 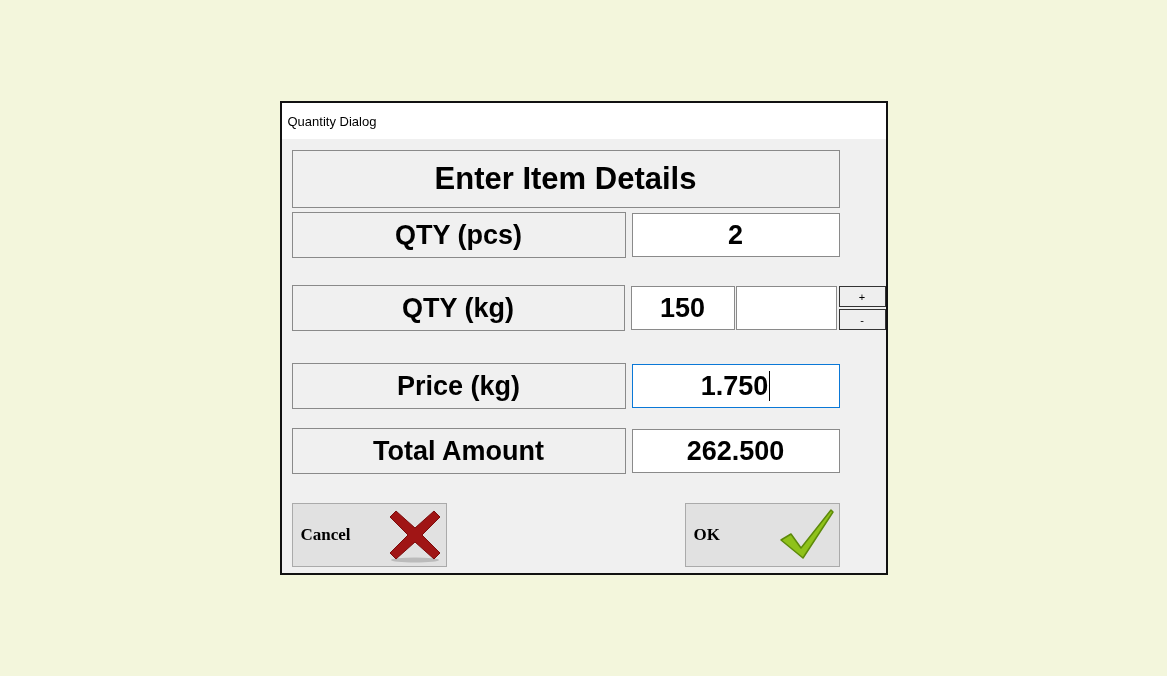 I want to click on check-icon, so click(x=806, y=535).